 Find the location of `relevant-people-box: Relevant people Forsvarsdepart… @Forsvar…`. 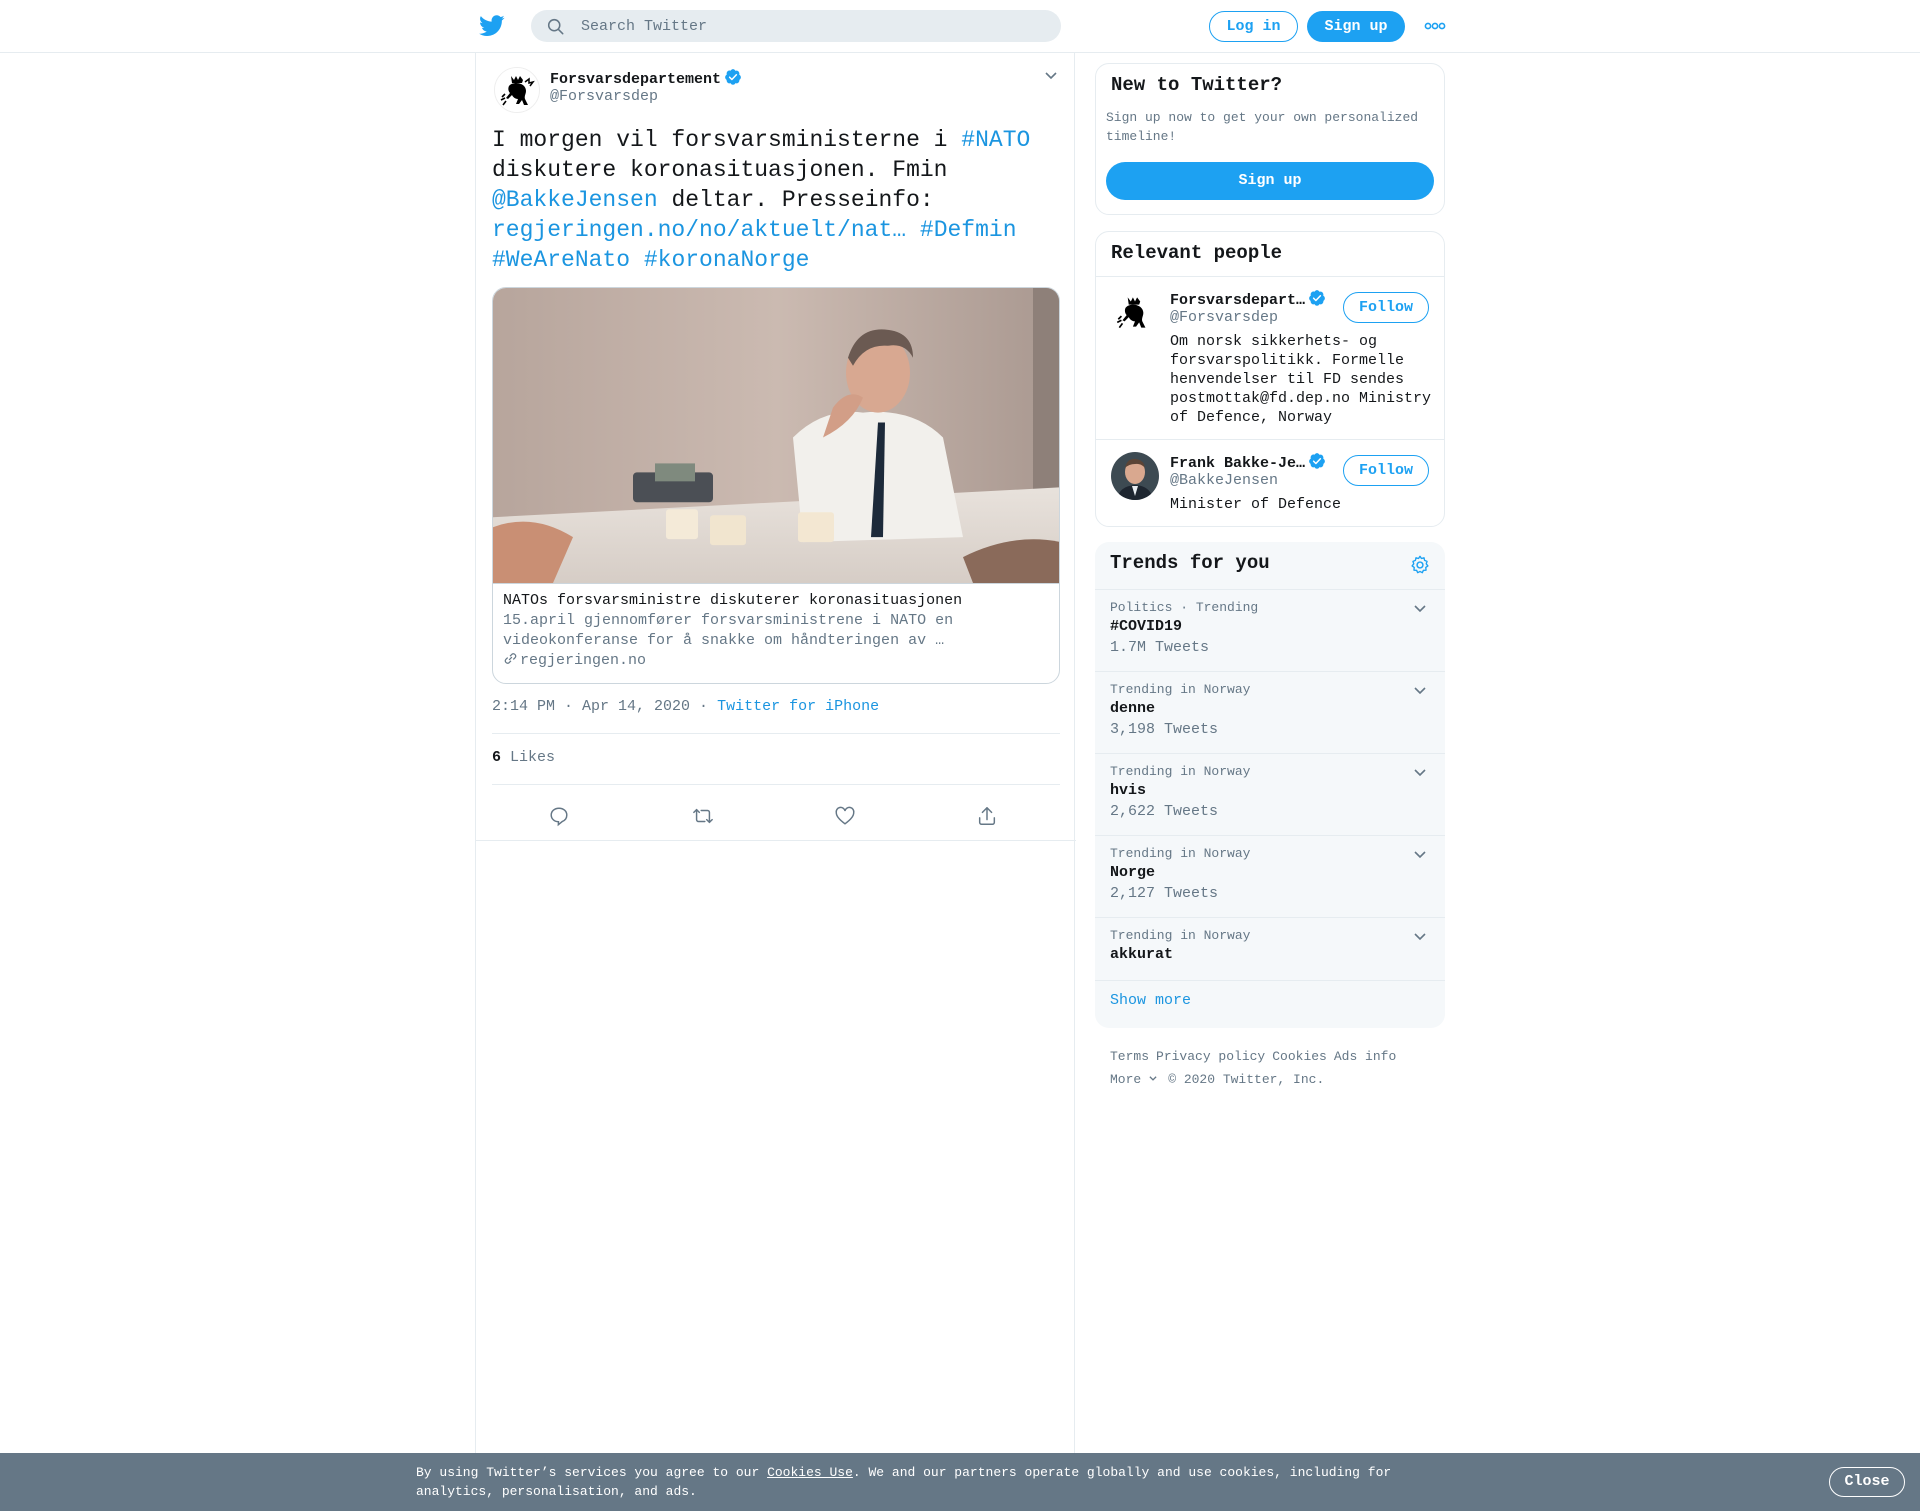

relevant-people-box: Relevant people Forsvarsdepart… @Forsvar… is located at coordinates (1270, 379).